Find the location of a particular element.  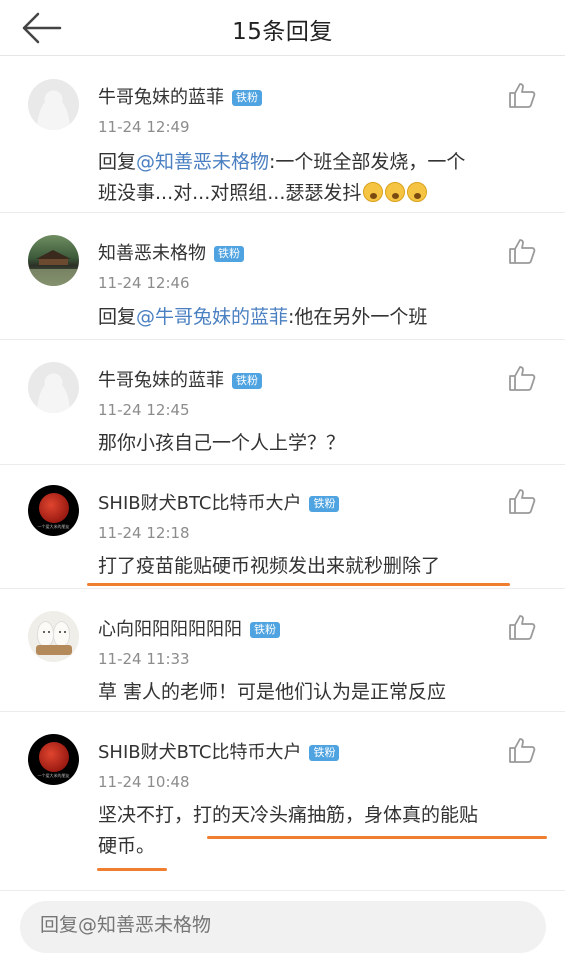

comment-text: 回复@牛哥兔妹的蓝菲:他在另外一个班 is located at coordinates (263, 317).